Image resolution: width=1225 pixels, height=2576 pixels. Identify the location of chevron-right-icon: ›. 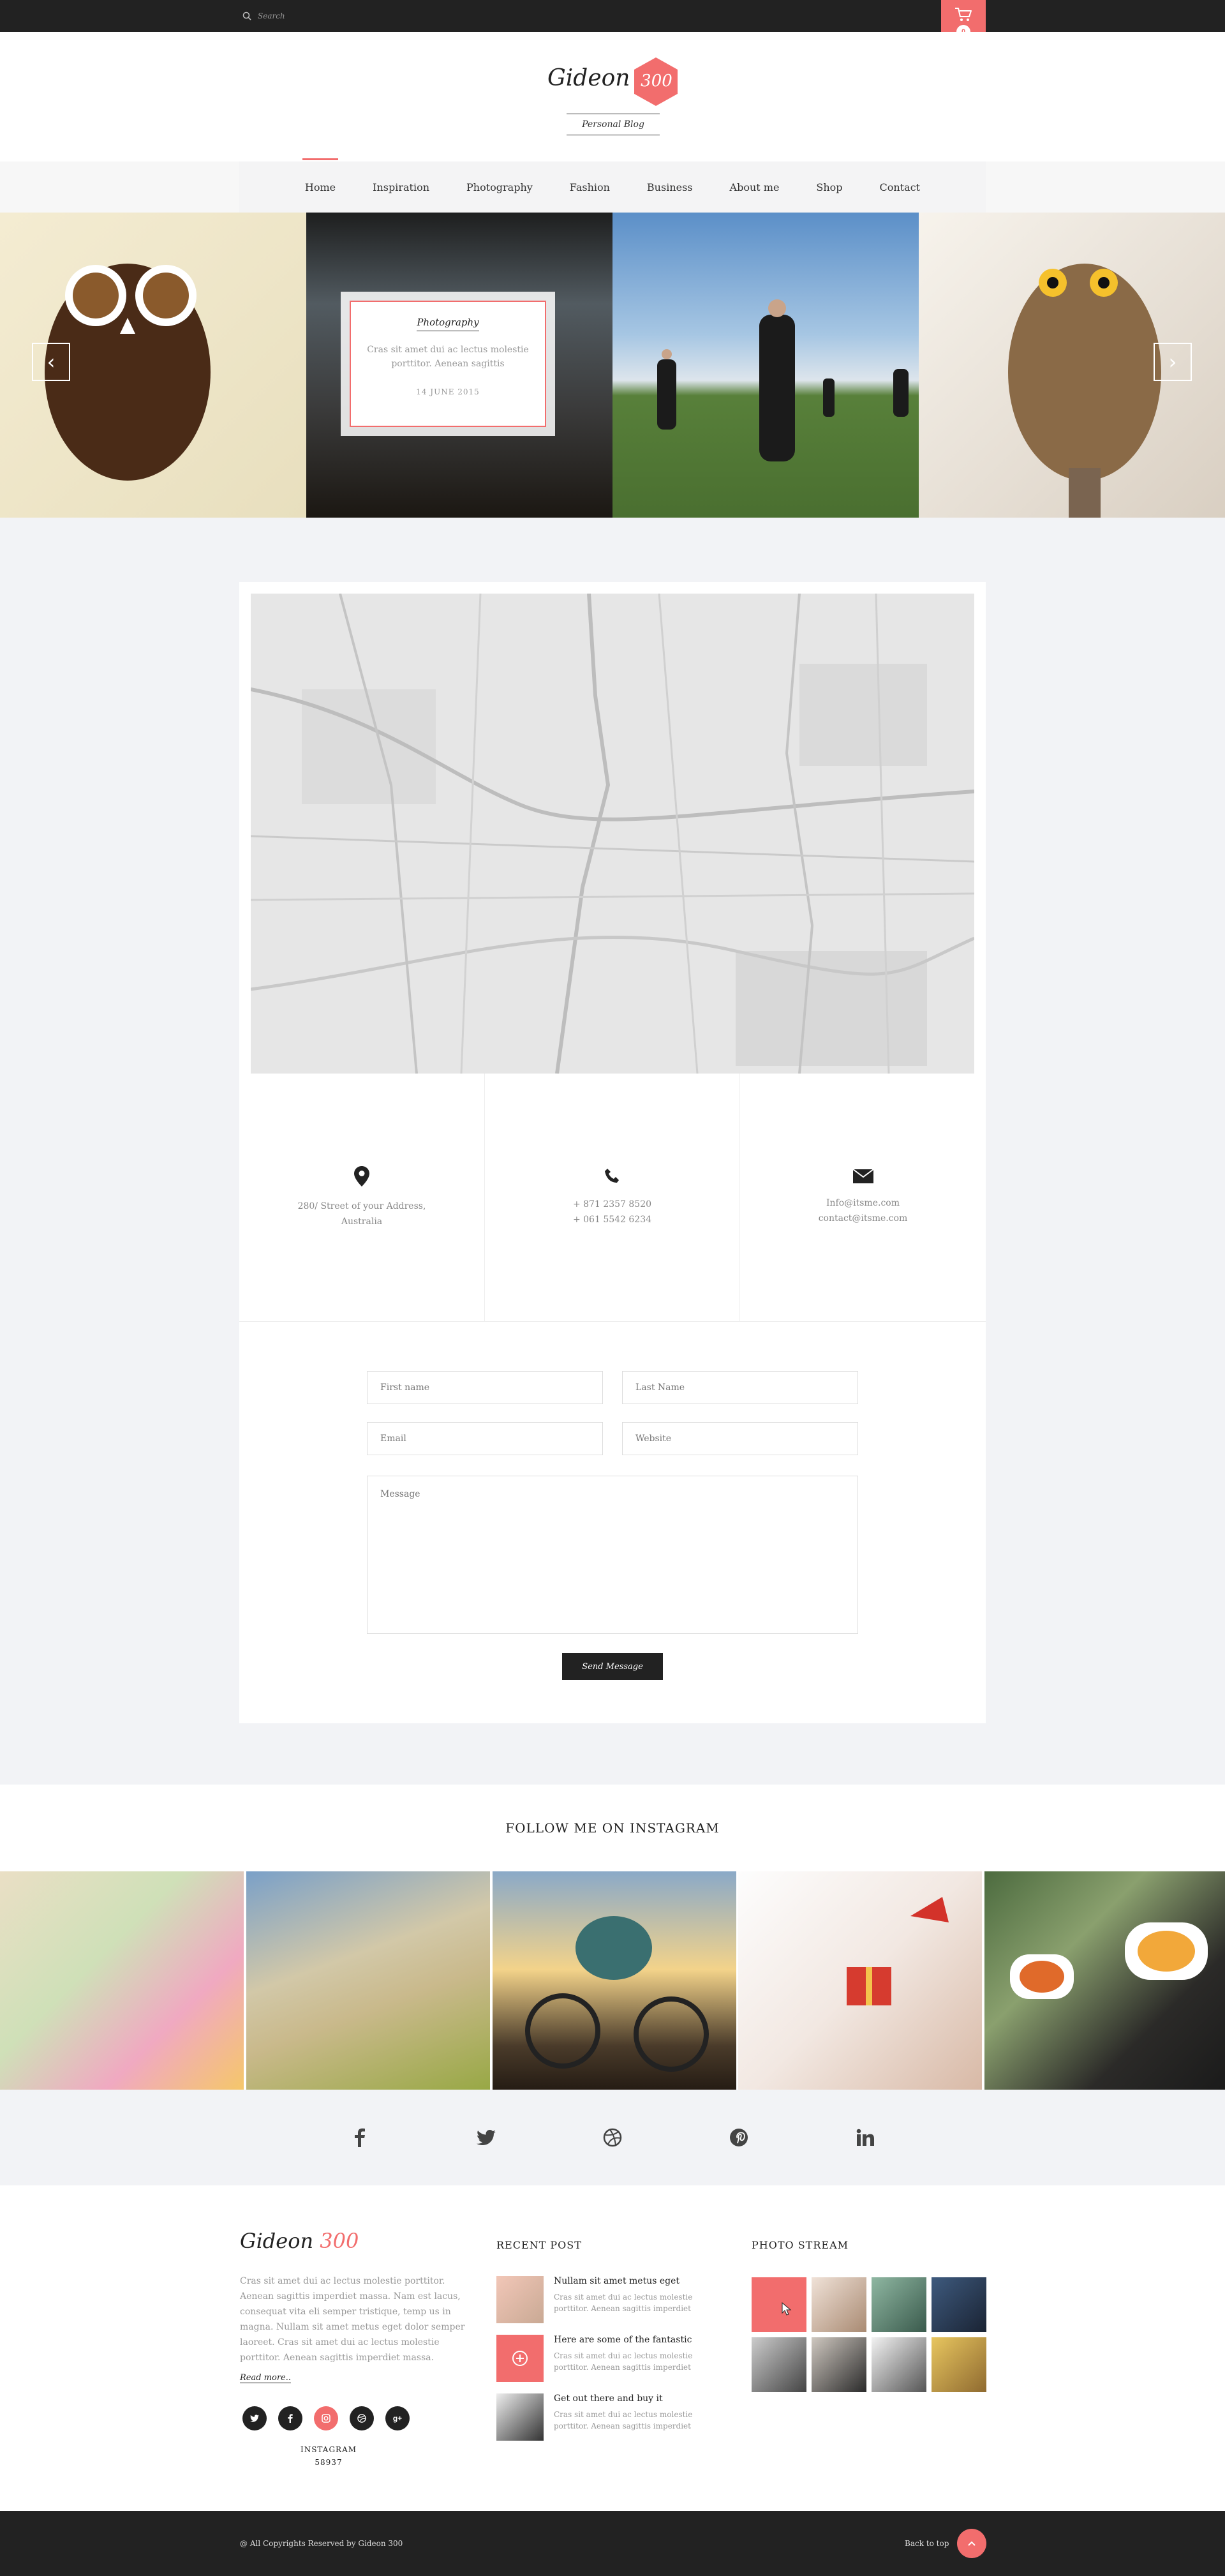
(1172, 362).